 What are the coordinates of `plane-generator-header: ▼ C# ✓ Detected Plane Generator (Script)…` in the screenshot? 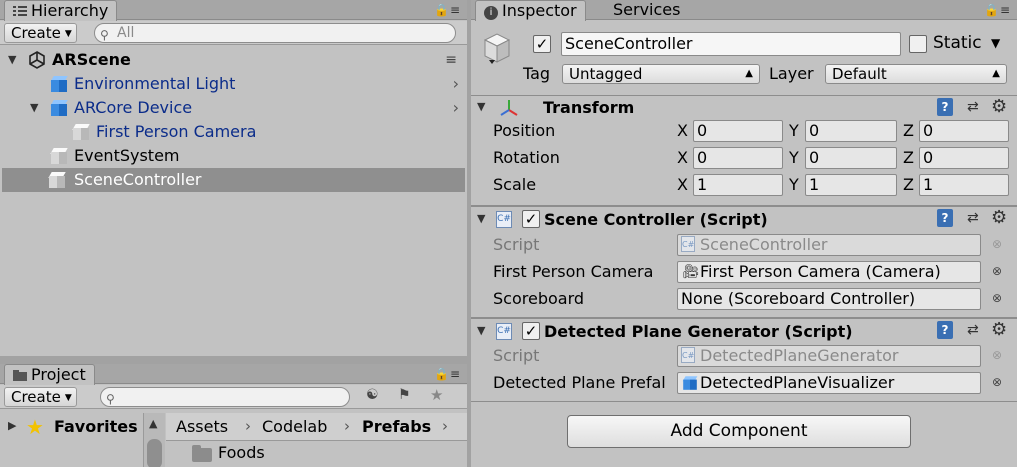 It's located at (744, 329).